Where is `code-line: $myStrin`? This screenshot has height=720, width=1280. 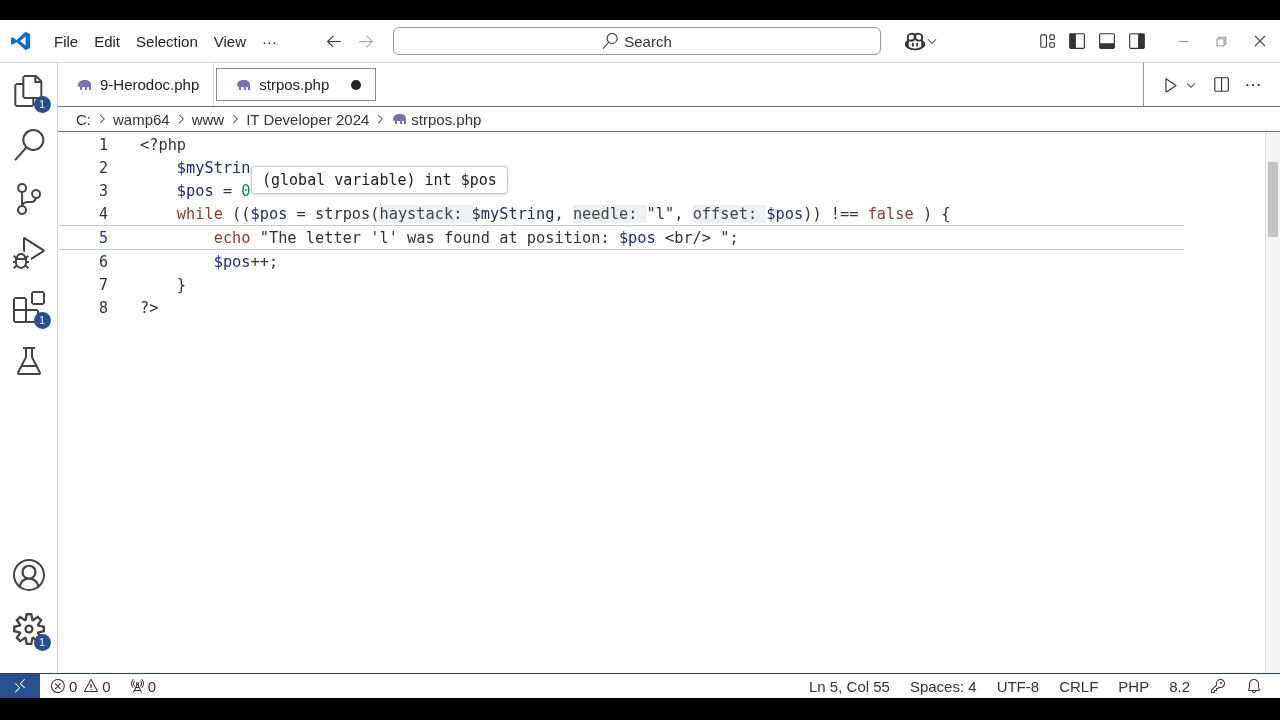 code-line: $myStrin is located at coordinates (213, 167).